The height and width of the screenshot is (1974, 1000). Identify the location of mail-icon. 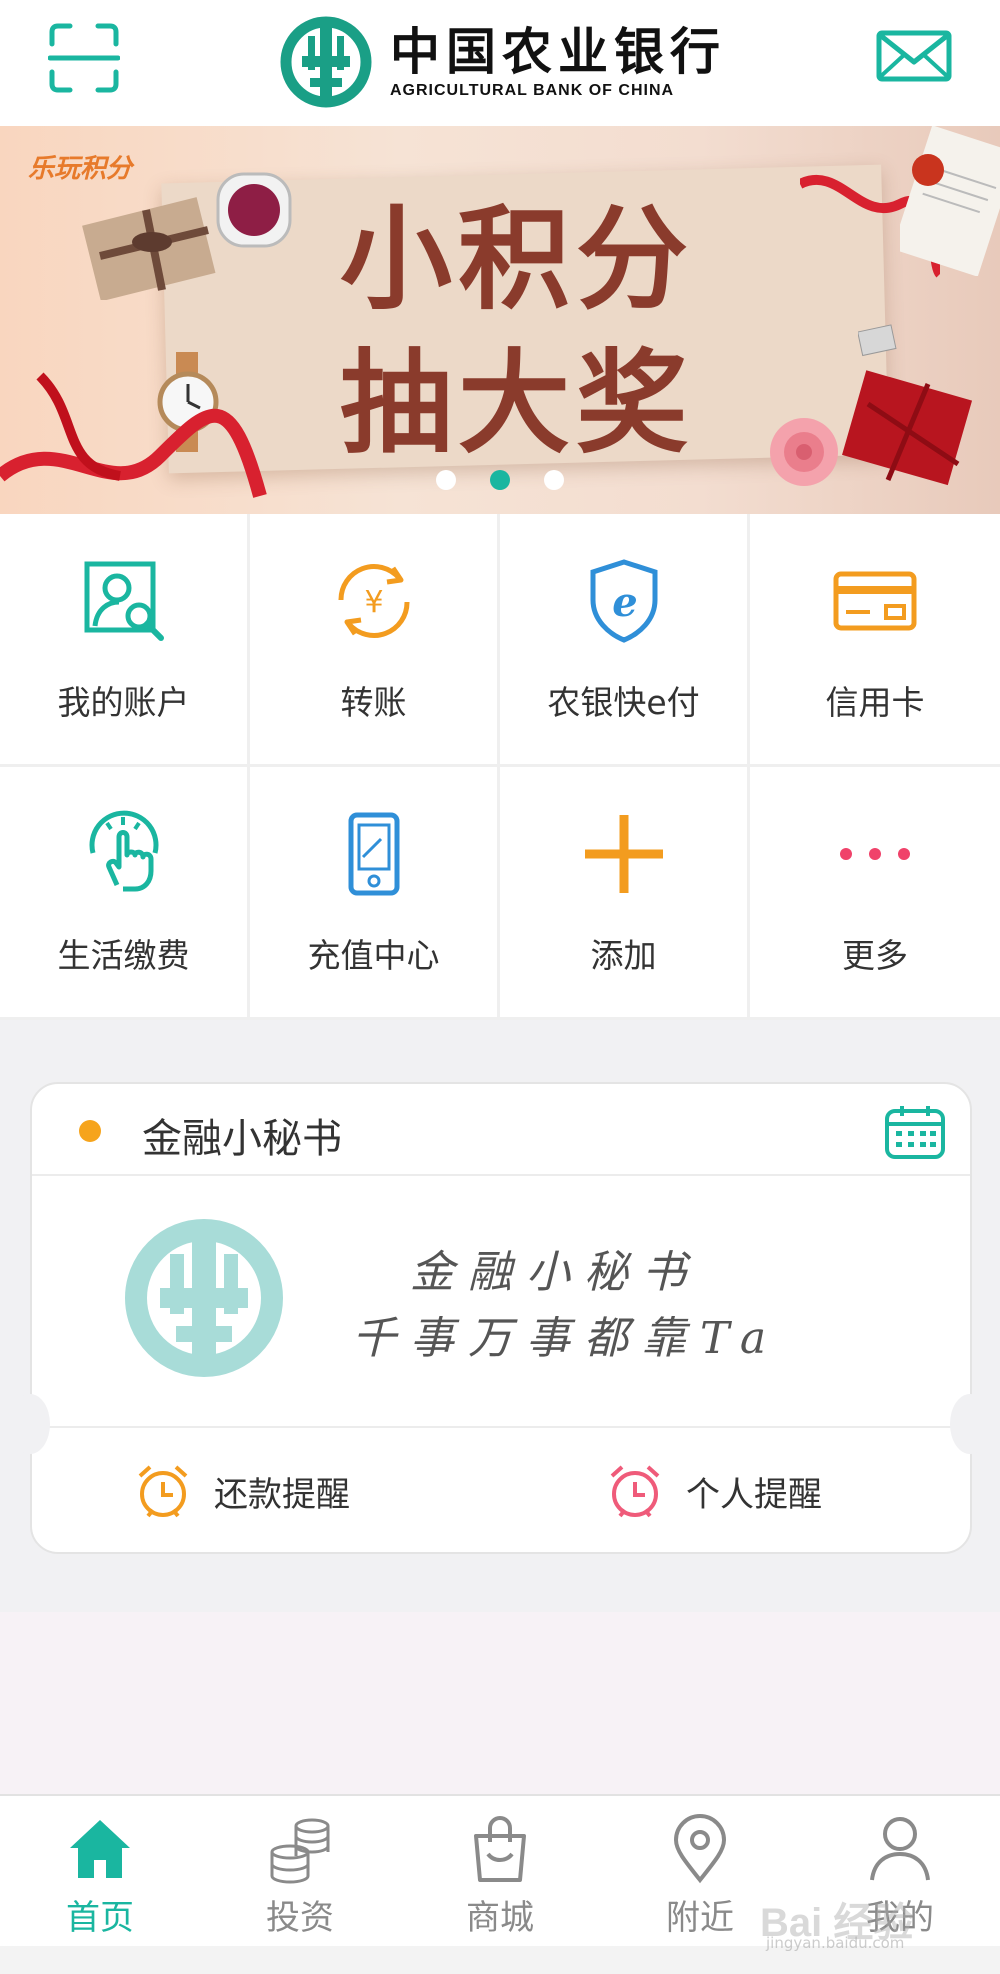
(914, 56).